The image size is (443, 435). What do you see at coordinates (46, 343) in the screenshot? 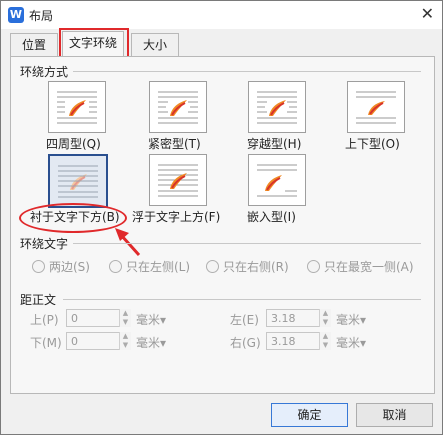
I see `distance-bottom-label: 下(M)` at bounding box center [46, 343].